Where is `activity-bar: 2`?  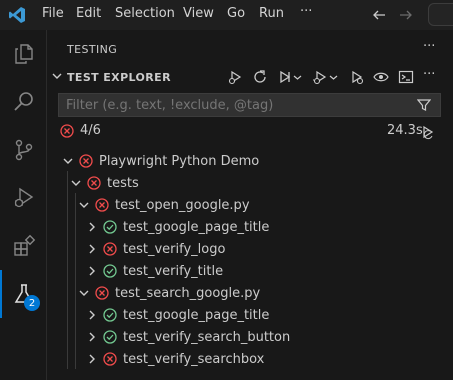
activity-bar: 2 is located at coordinates (23, 205).